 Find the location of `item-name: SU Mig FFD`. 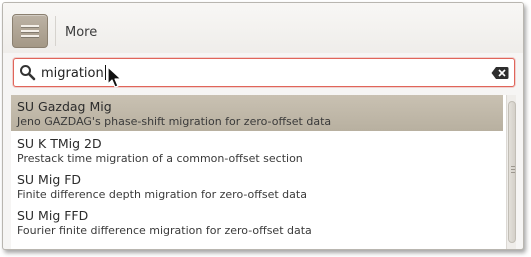

item-name: SU Mig FFD is located at coordinates (53, 215).